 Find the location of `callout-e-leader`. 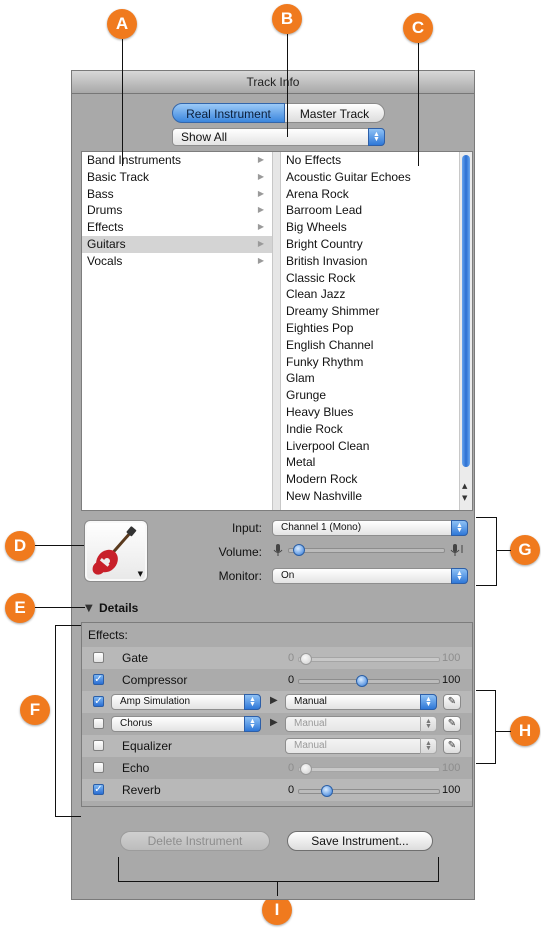

callout-e-leader is located at coordinates (60, 607).